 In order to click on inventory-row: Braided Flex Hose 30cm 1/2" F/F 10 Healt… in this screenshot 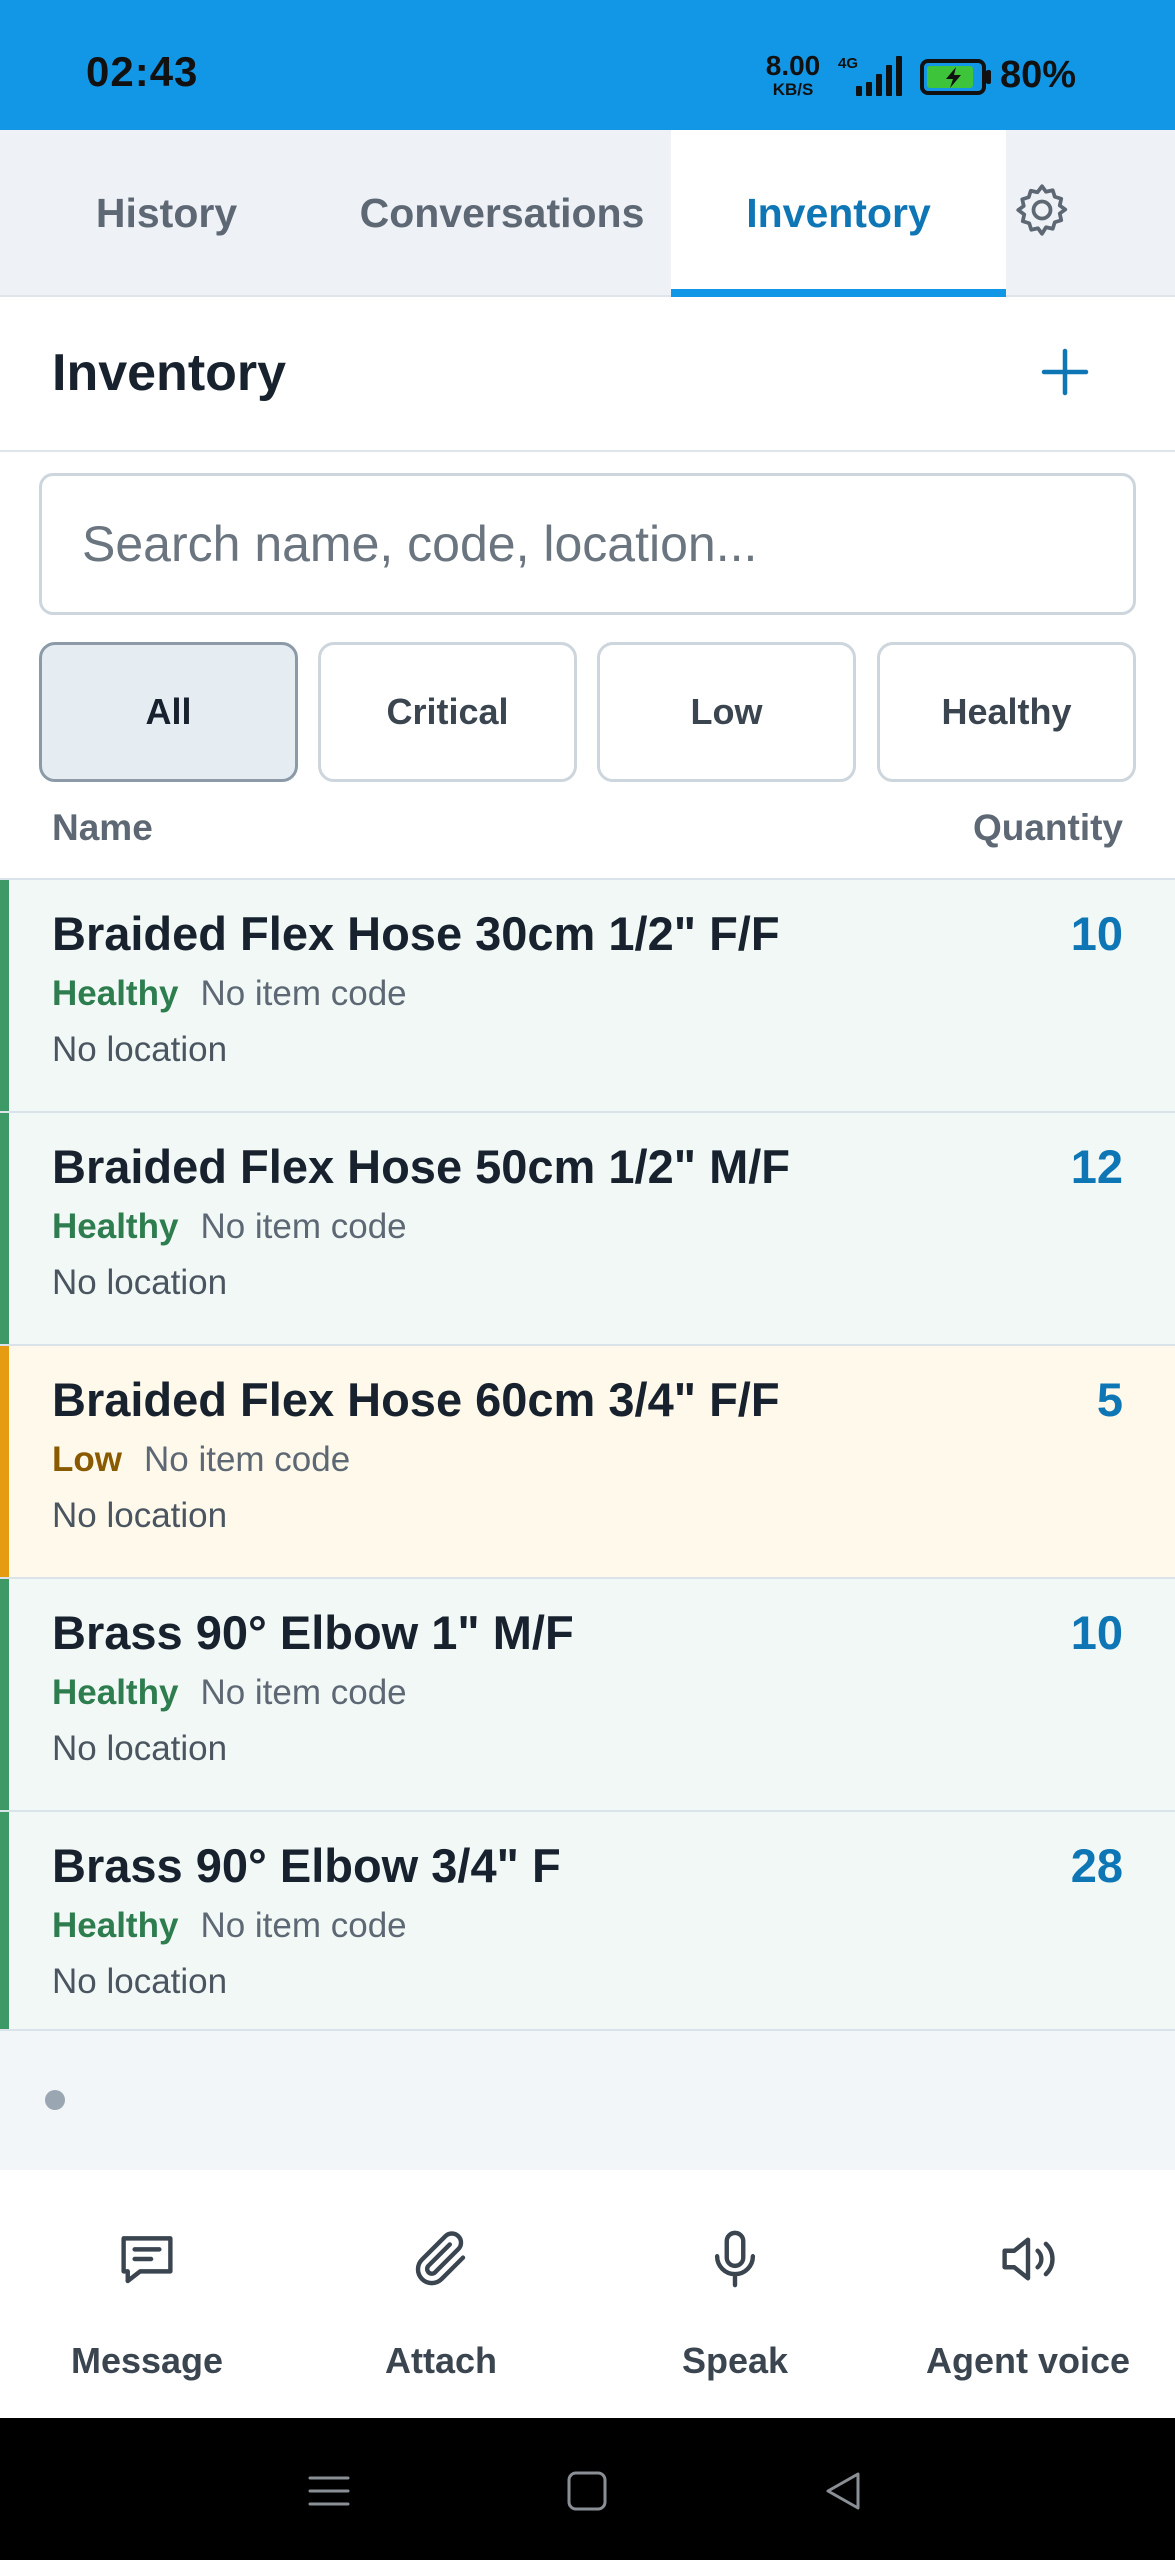, I will do `click(587, 994)`.